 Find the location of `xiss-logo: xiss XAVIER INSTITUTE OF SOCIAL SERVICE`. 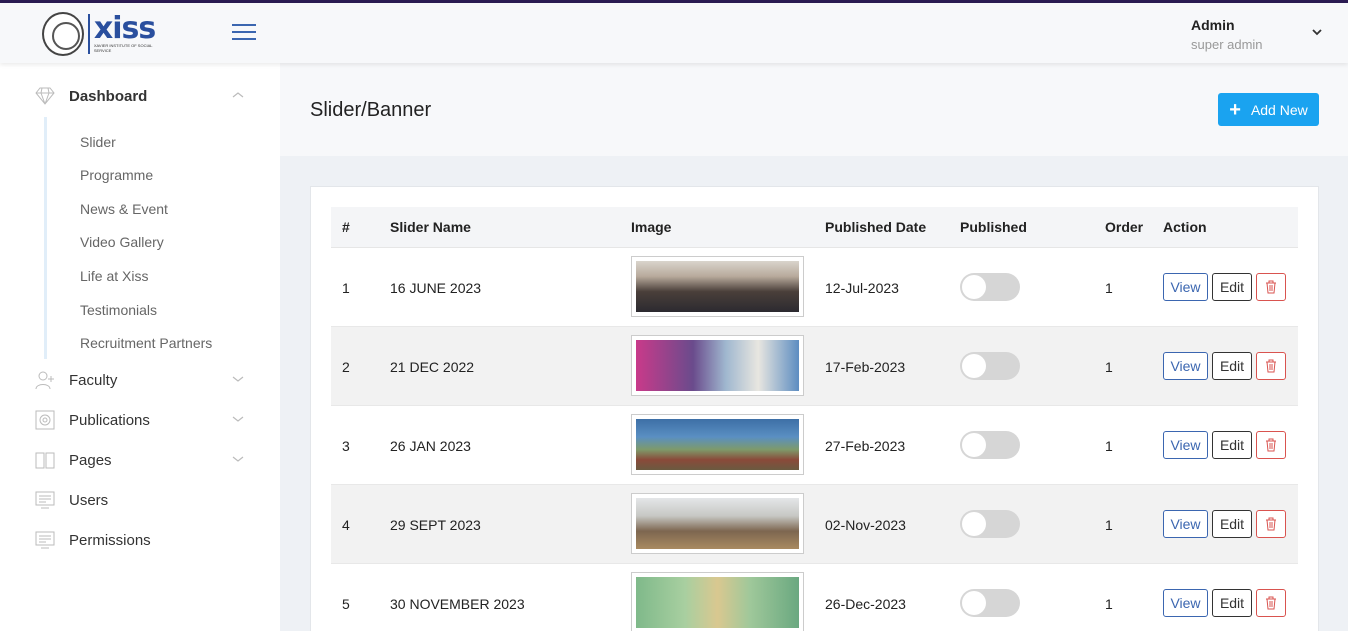

xiss-logo: xiss XAVIER INSTITUTE OF SOCIAL SERVICE is located at coordinates (104, 34).